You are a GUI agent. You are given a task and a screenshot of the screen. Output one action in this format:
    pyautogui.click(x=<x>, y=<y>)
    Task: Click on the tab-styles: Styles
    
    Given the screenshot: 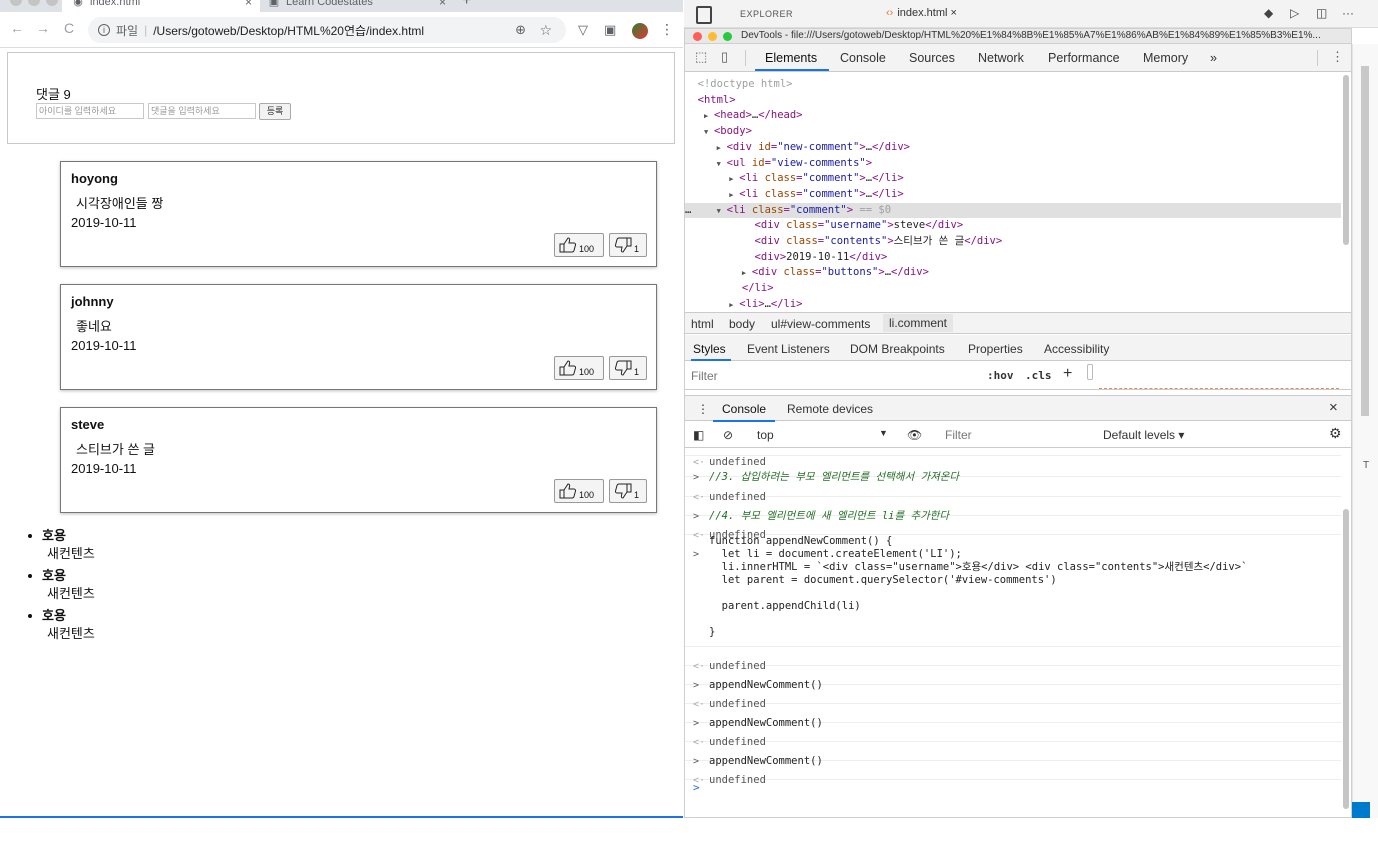 What is the action you would take?
    pyautogui.click(x=709, y=349)
    